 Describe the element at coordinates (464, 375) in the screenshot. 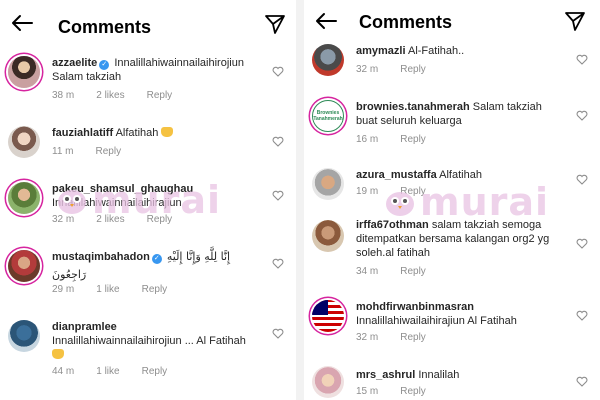

I see `comment-text: mrs_ashrul Innalilah` at that location.